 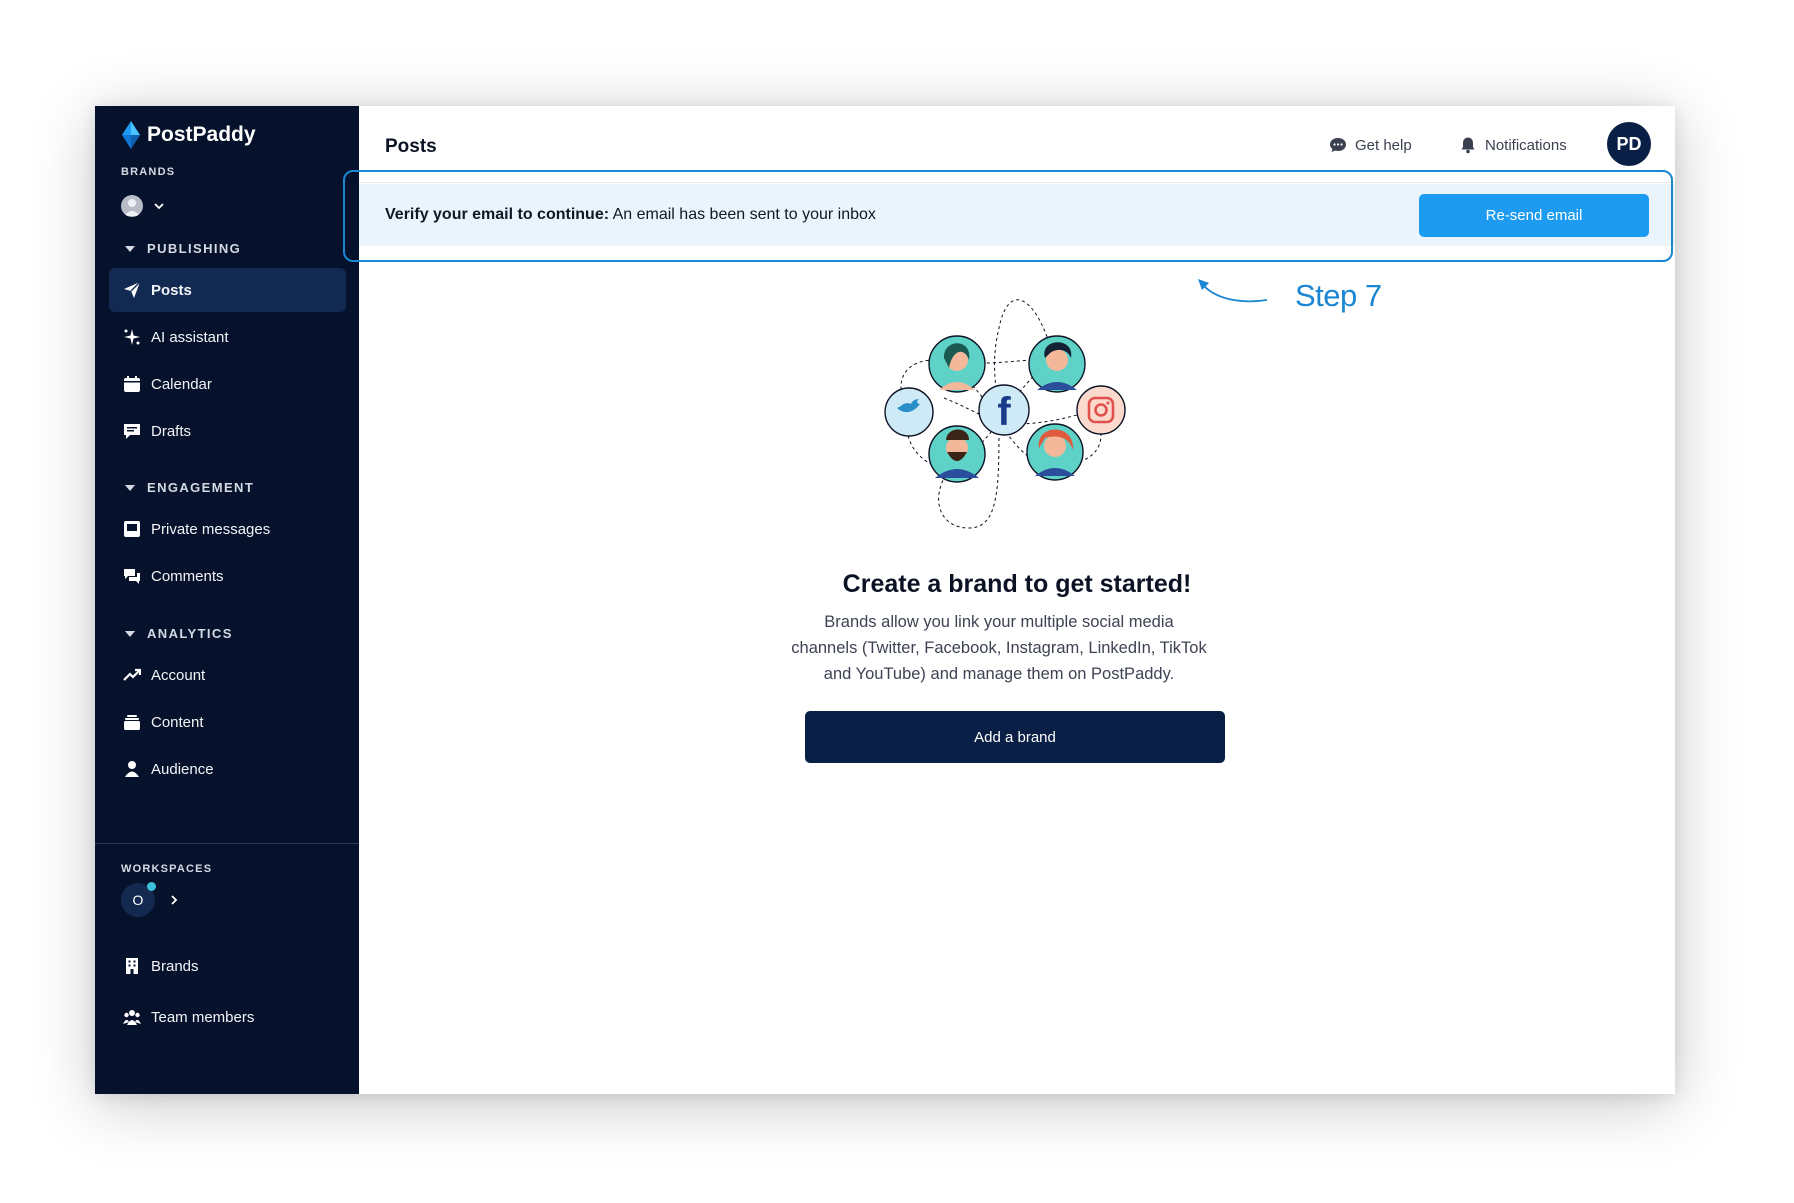 What do you see at coordinates (132, 576) in the screenshot?
I see `comments-icon` at bounding box center [132, 576].